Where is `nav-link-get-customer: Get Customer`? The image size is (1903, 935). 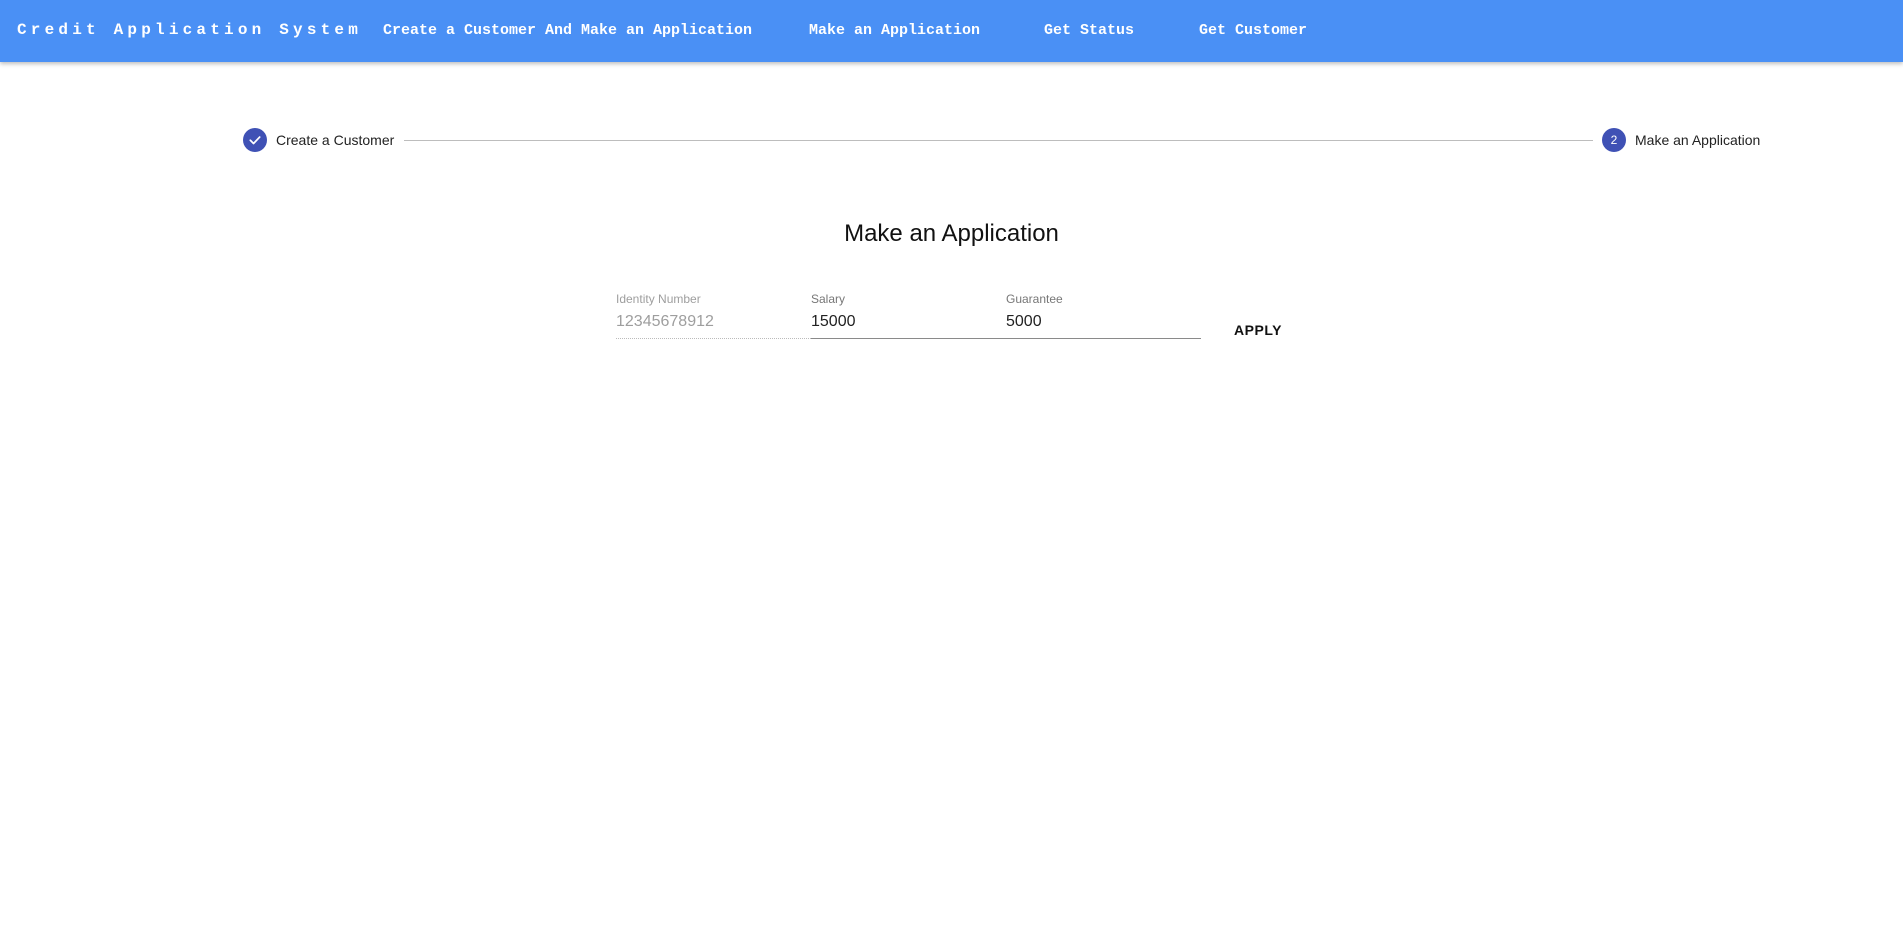 nav-link-get-customer: Get Customer is located at coordinates (1253, 30).